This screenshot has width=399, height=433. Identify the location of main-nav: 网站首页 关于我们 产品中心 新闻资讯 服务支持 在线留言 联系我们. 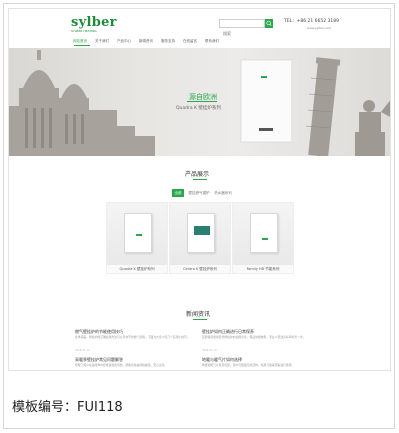
(199, 41).